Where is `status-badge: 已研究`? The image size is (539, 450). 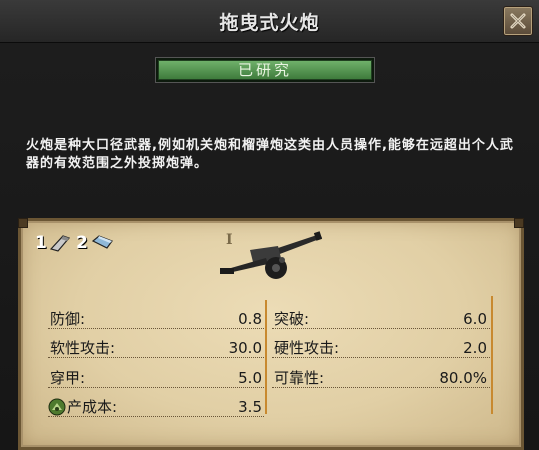
status-badge: 已研究 is located at coordinates (265, 70).